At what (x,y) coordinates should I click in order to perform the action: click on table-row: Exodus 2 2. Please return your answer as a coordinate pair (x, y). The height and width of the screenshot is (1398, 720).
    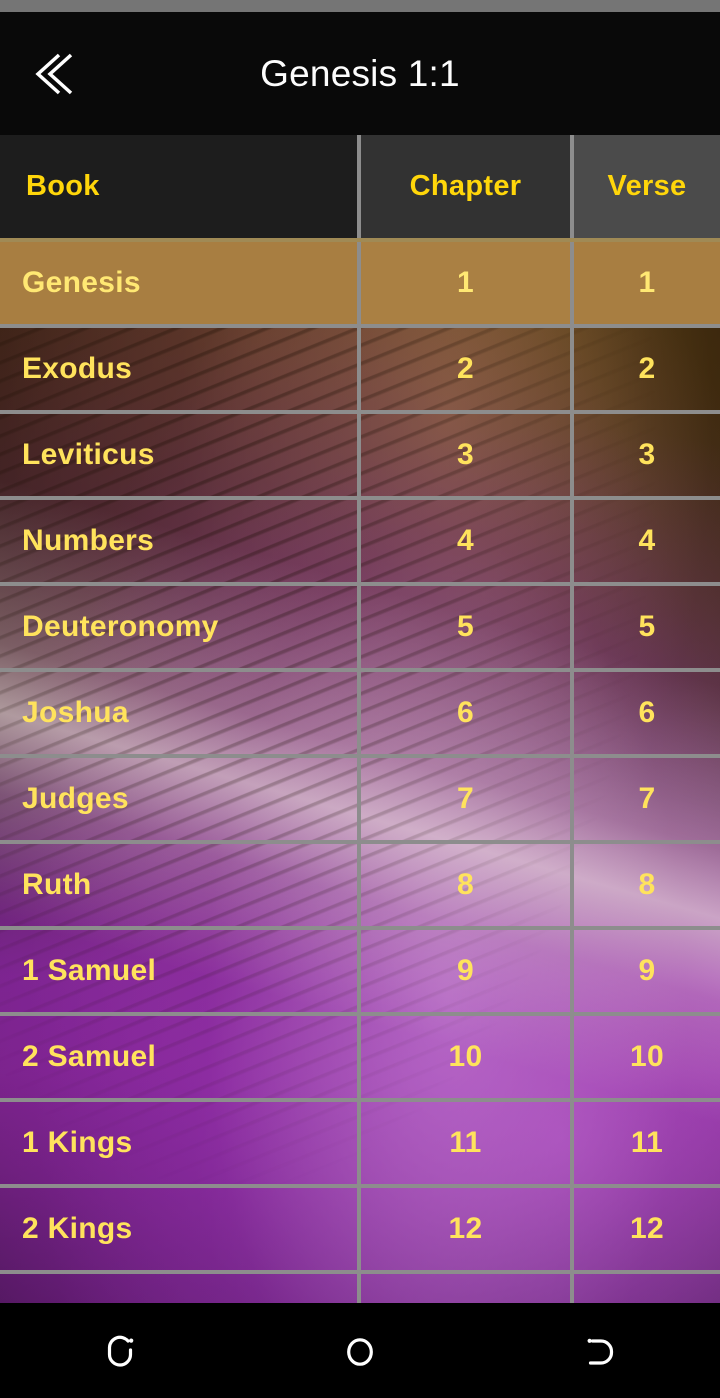
    Looking at the image, I should click on (360, 371).